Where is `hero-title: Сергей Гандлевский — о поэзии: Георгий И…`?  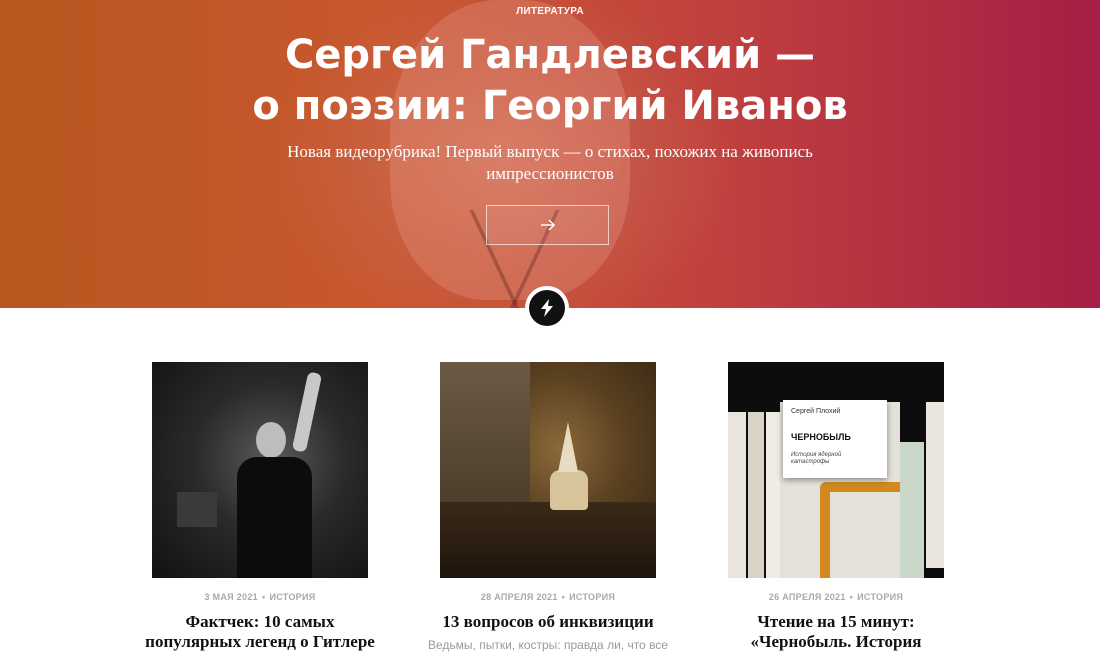
hero-title: Сергей Гандлевский — о поэзии: Георгий И… is located at coordinates (550, 81).